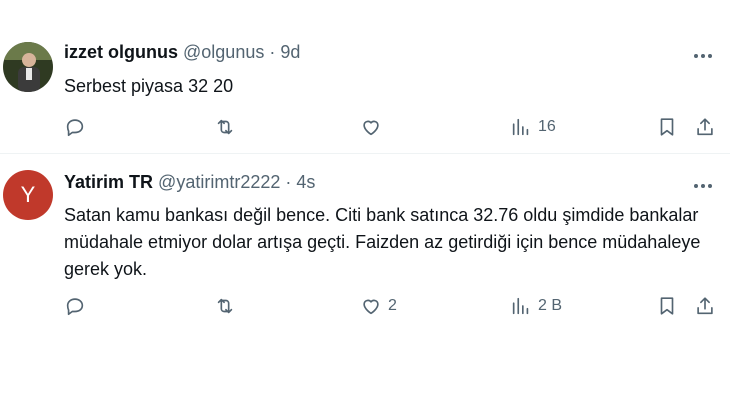 This screenshot has height=420, width=730. Describe the element at coordinates (182, 52) in the screenshot. I see `tweet-header: izzet olgunus @olgunus · 9d` at that location.